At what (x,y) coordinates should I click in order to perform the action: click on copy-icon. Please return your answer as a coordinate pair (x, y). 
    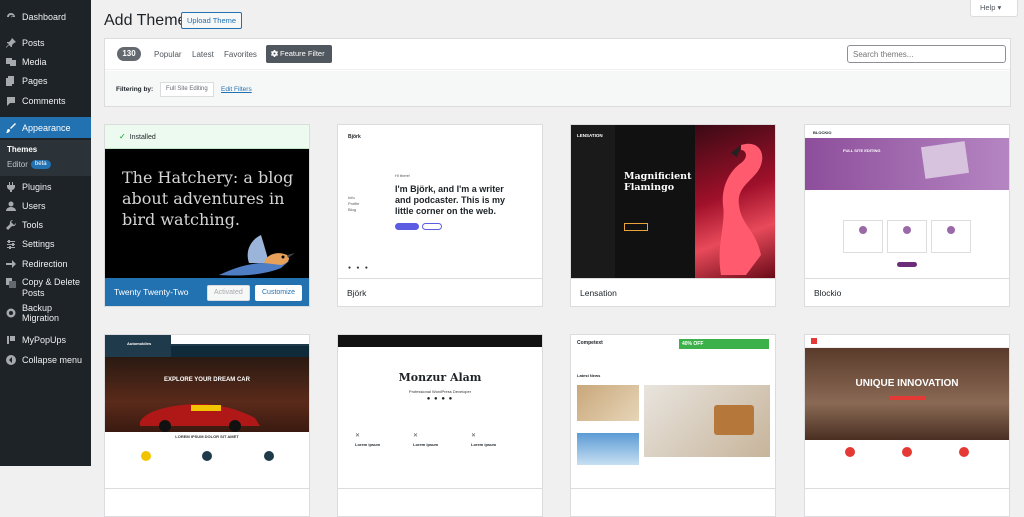
    Looking at the image, I should click on (11, 283).